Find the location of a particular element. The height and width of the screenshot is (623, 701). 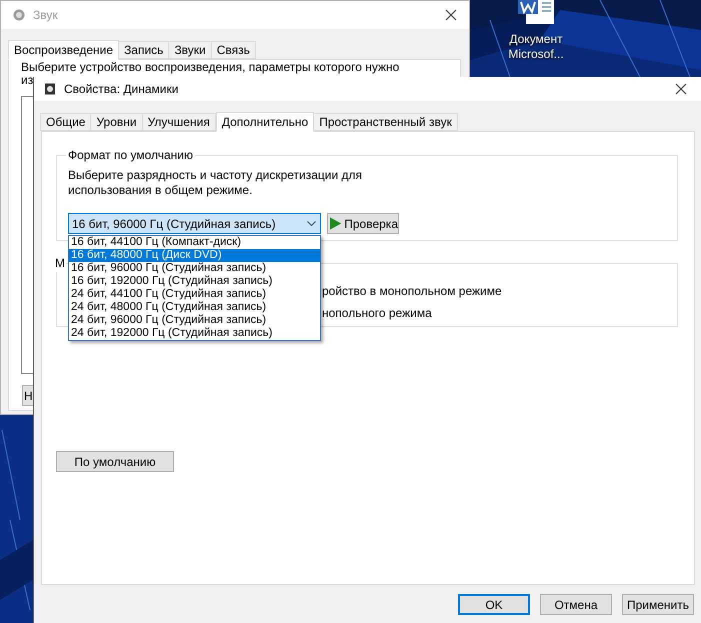

tab: Улучшения is located at coordinates (179, 122).